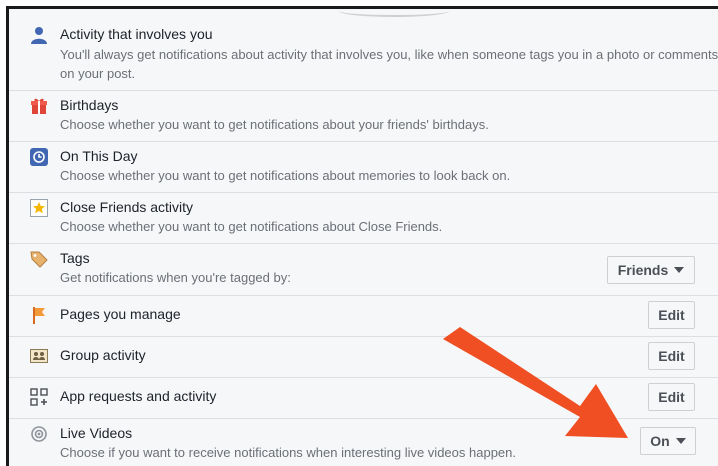 Image resolution: width=718 pixels, height=466 pixels. Describe the element at coordinates (89, 105) in the screenshot. I see `setting-title: Birthdays` at that location.